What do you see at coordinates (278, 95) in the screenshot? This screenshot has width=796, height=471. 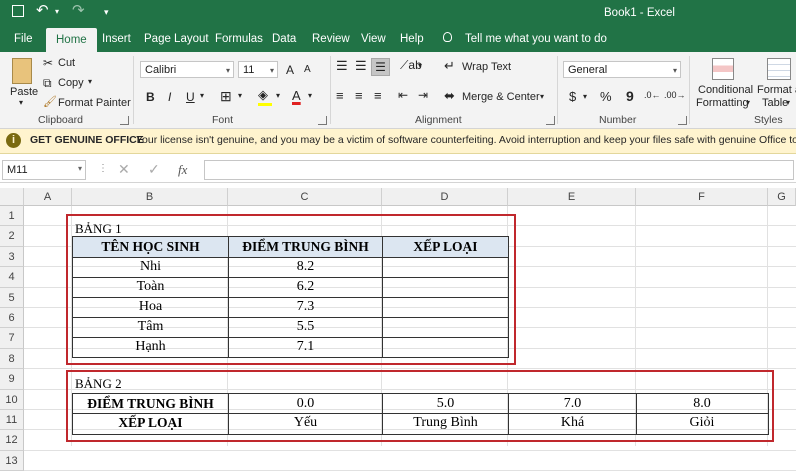 I see `fill-color-dropdown-icon: ▾` at bounding box center [278, 95].